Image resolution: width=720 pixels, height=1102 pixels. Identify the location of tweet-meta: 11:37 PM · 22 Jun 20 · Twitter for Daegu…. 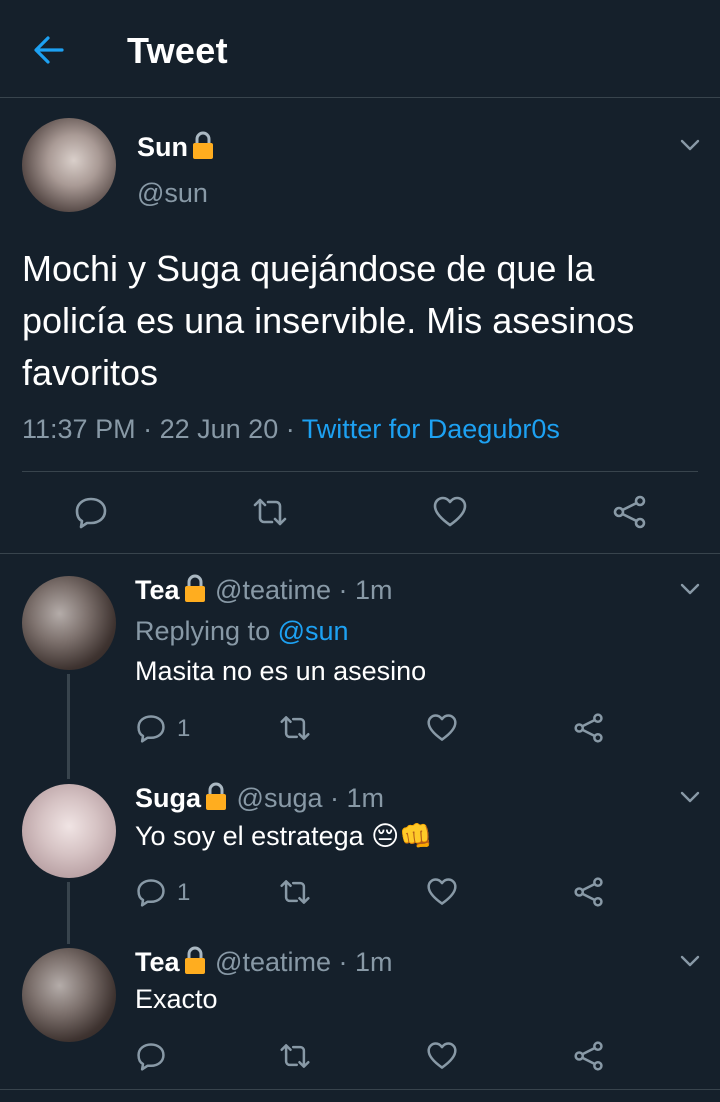
(291, 429).